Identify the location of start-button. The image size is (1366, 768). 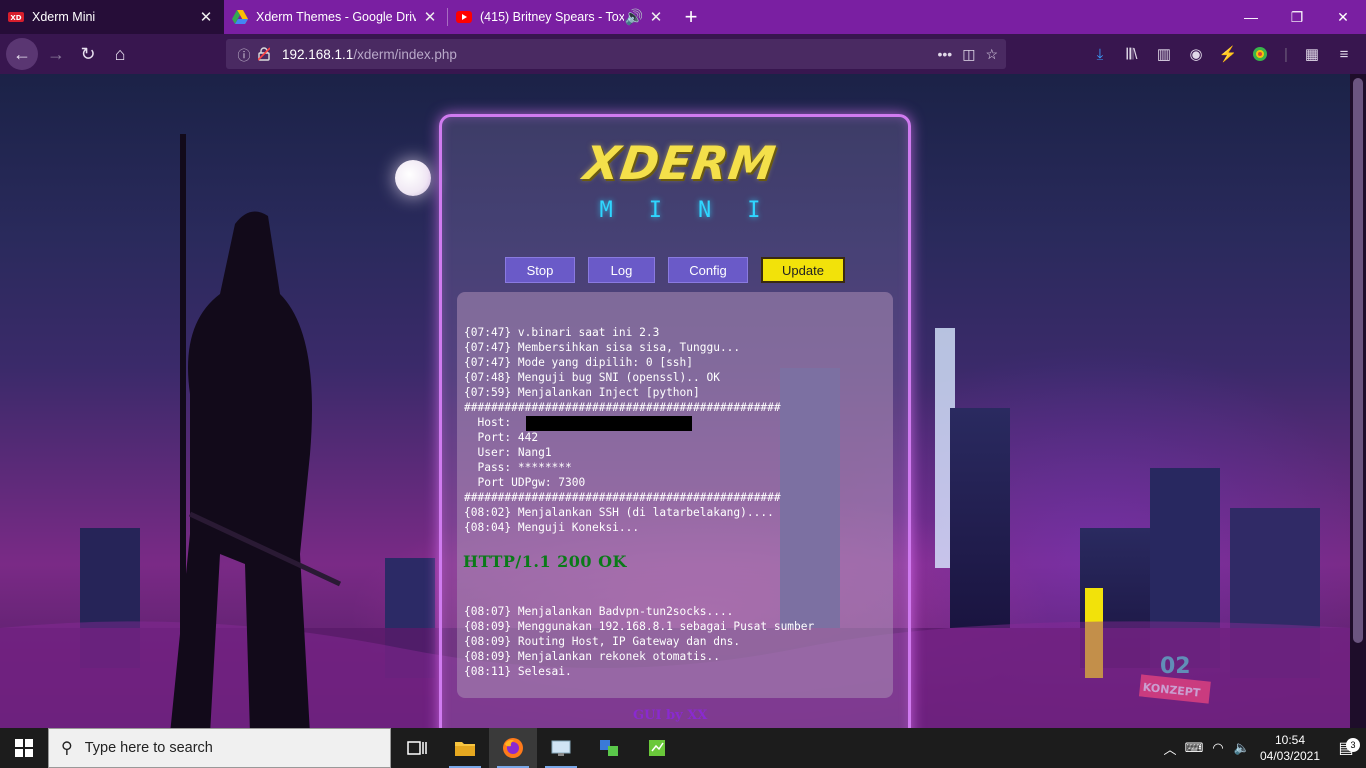
(24, 748).